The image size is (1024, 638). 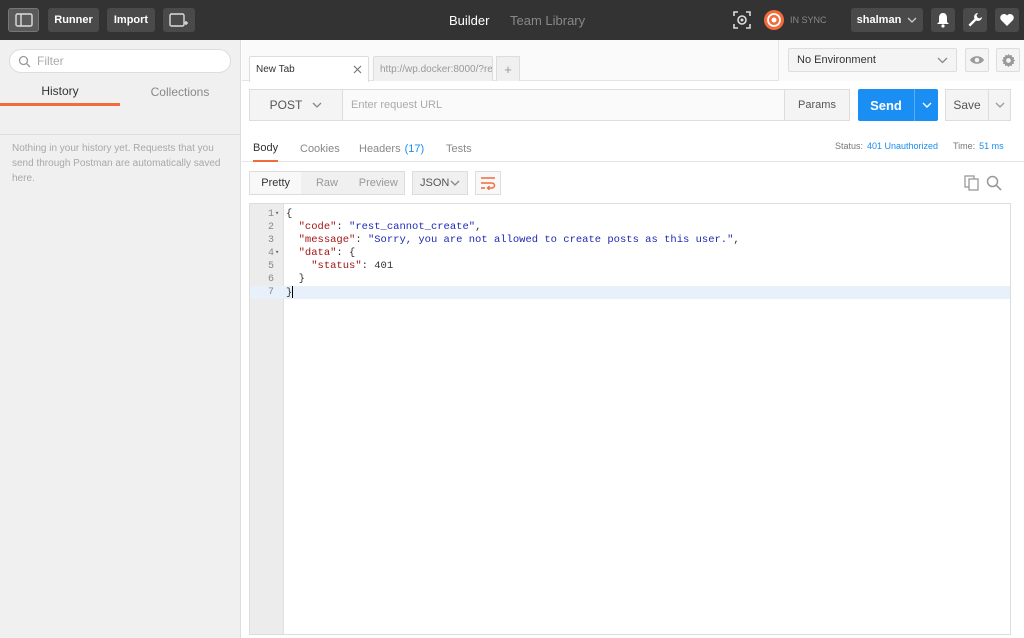 I want to click on request-tab-label: New Tab, so click(x=275, y=69).